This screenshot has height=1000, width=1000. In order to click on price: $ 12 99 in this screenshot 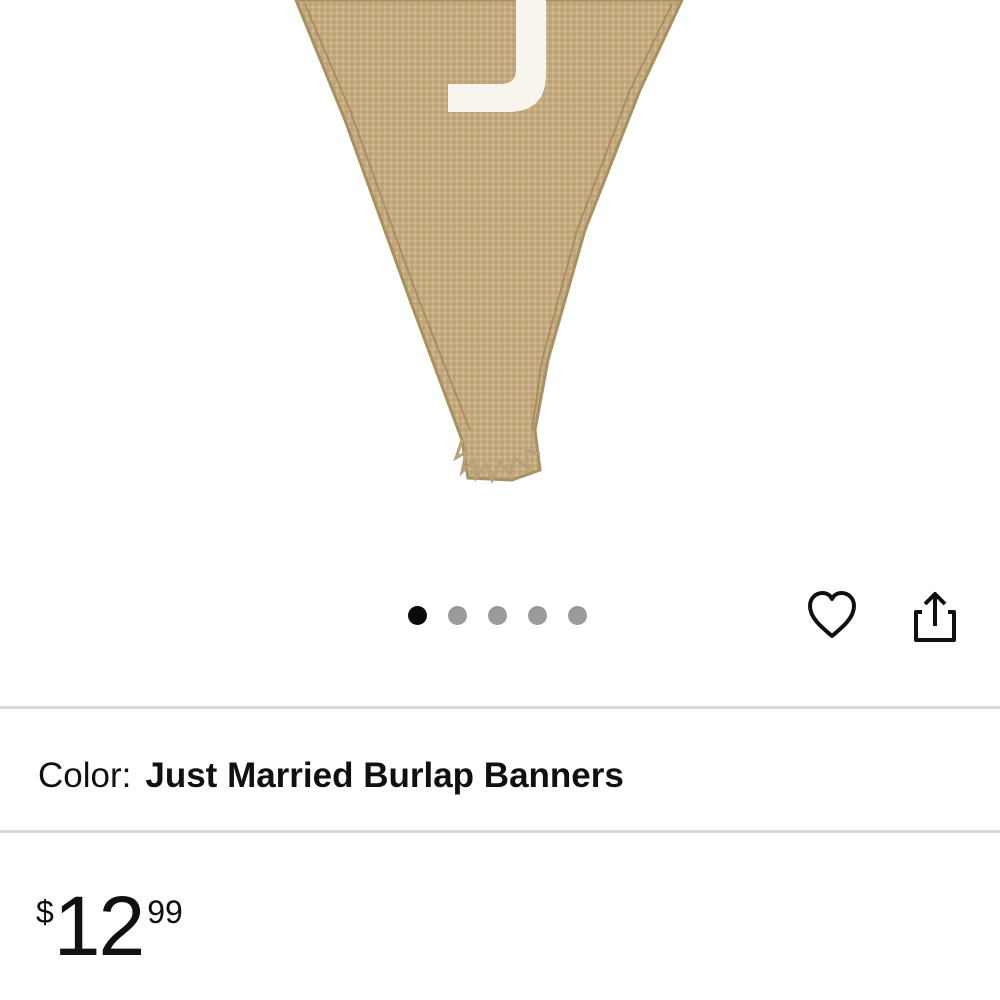, I will do `click(109, 926)`.